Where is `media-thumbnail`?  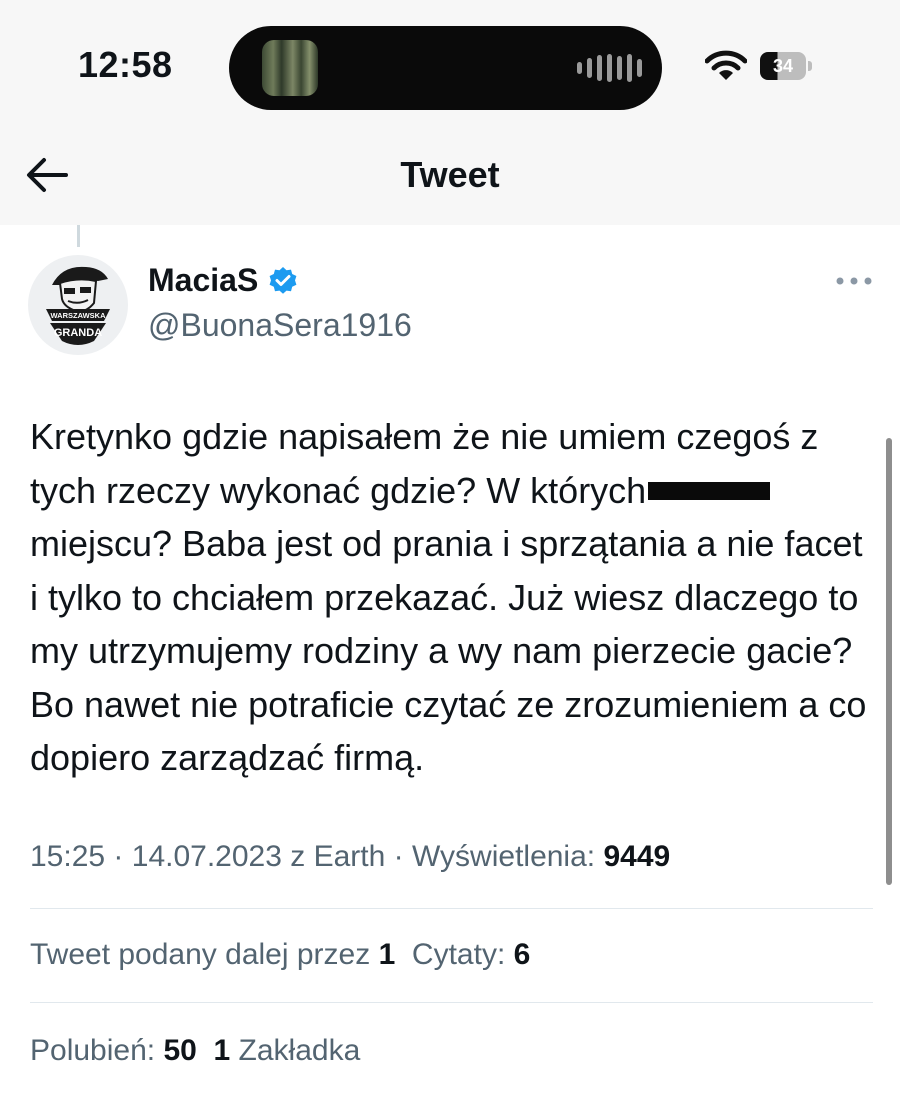 media-thumbnail is located at coordinates (290, 68).